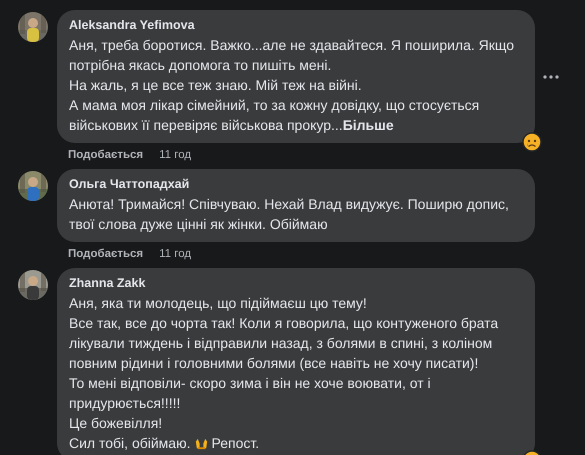 Image resolution: width=585 pixels, height=455 pixels. Describe the element at coordinates (298, 25) in the screenshot. I see `author-name: Aleksandra Yefimova` at that location.